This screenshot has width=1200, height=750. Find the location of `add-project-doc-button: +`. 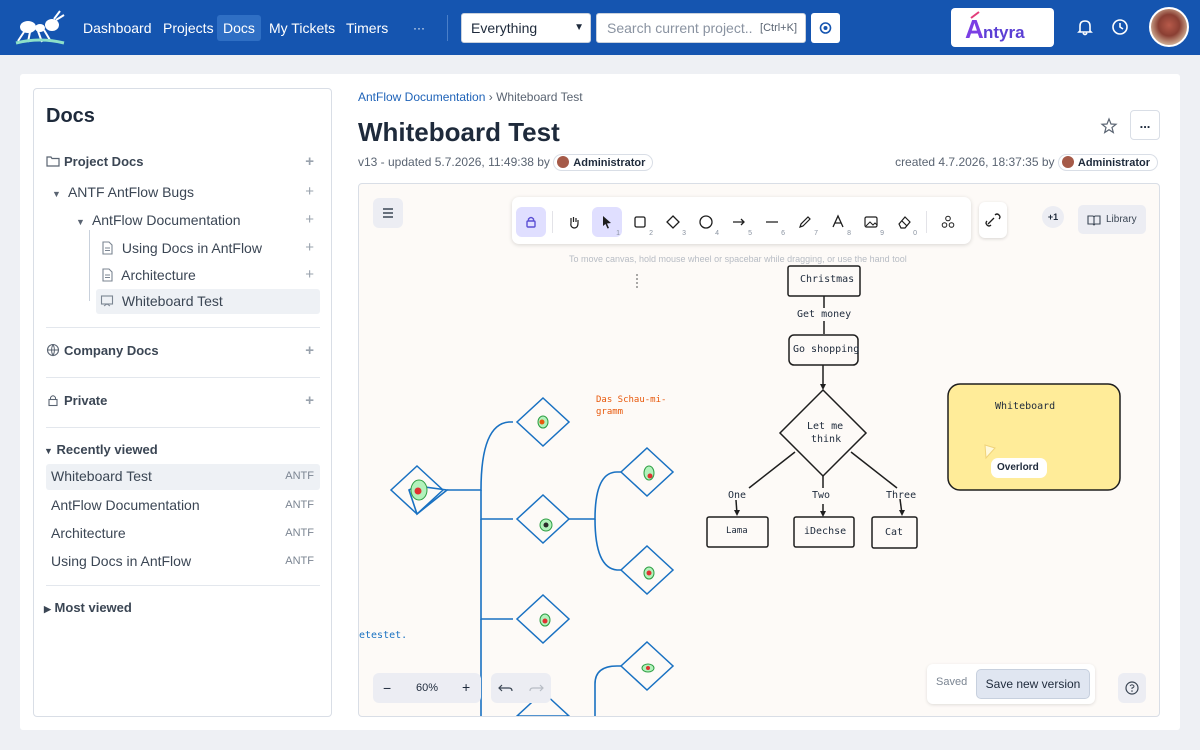

add-project-doc-button: + is located at coordinates (309, 162).